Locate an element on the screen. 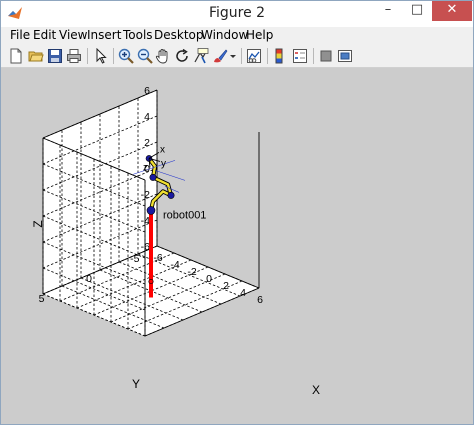  hide-plot-tools-icon is located at coordinates (326, 56).